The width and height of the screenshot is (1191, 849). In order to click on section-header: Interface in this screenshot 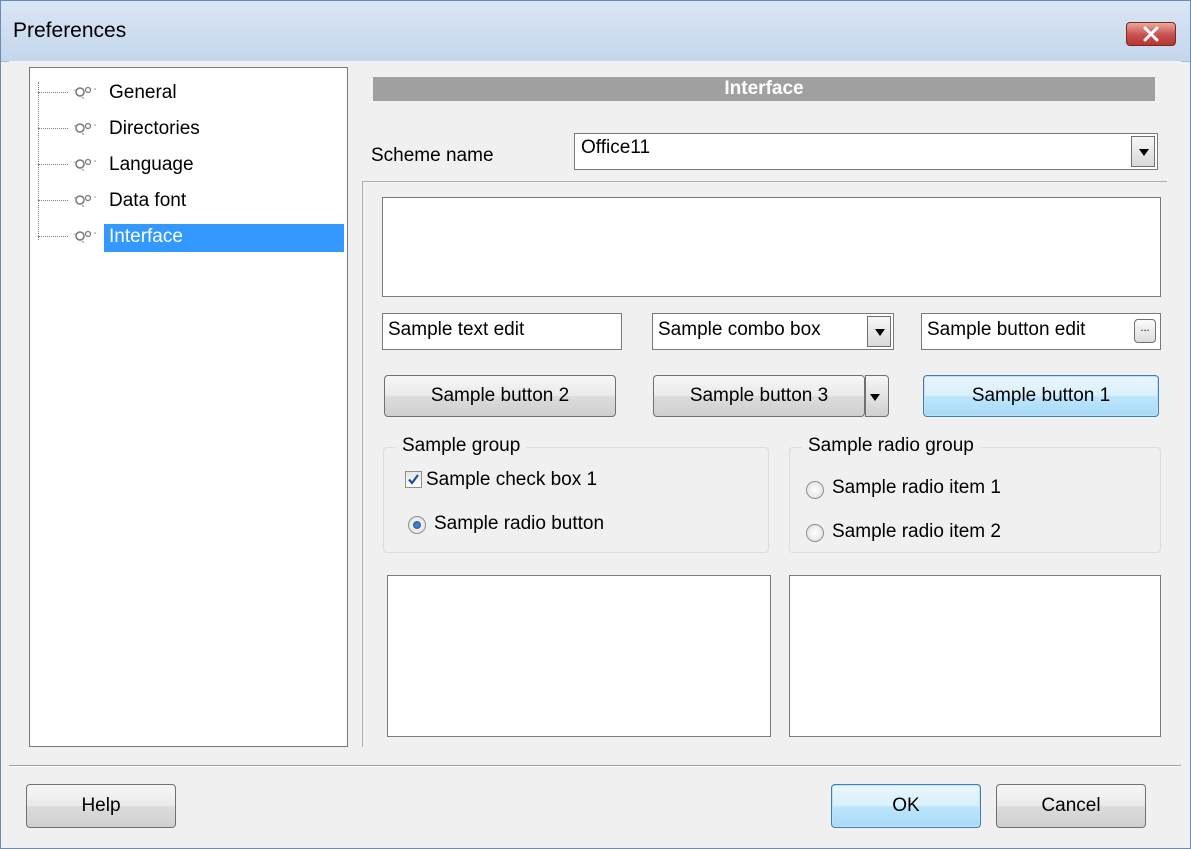, I will do `click(764, 89)`.